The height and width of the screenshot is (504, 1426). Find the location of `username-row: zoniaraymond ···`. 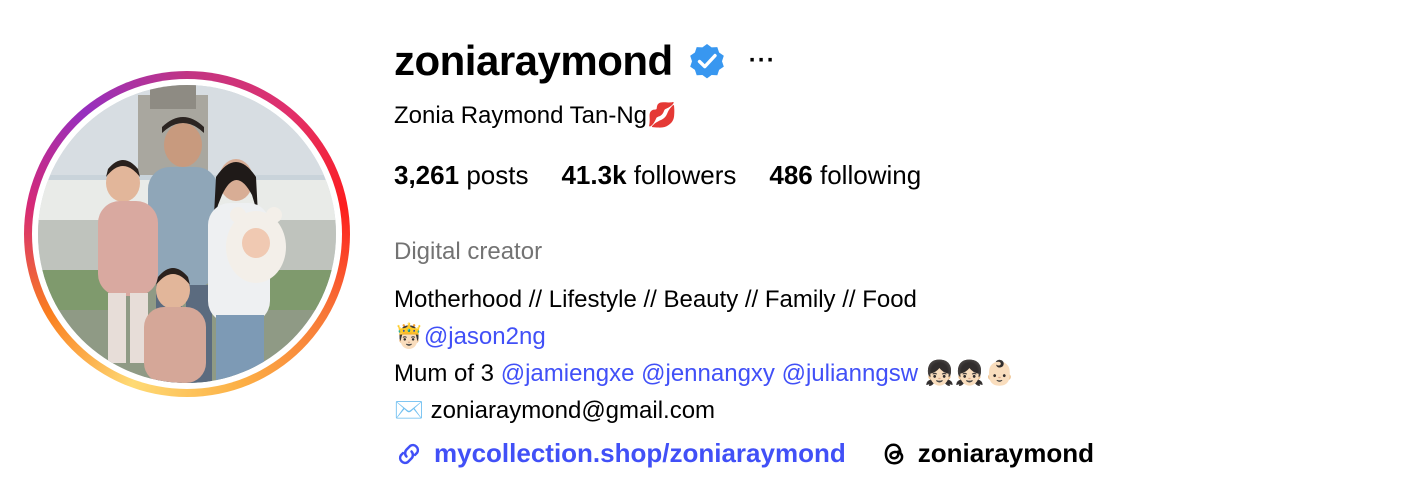

username-row: zoniaraymond ··· is located at coordinates (585, 61).